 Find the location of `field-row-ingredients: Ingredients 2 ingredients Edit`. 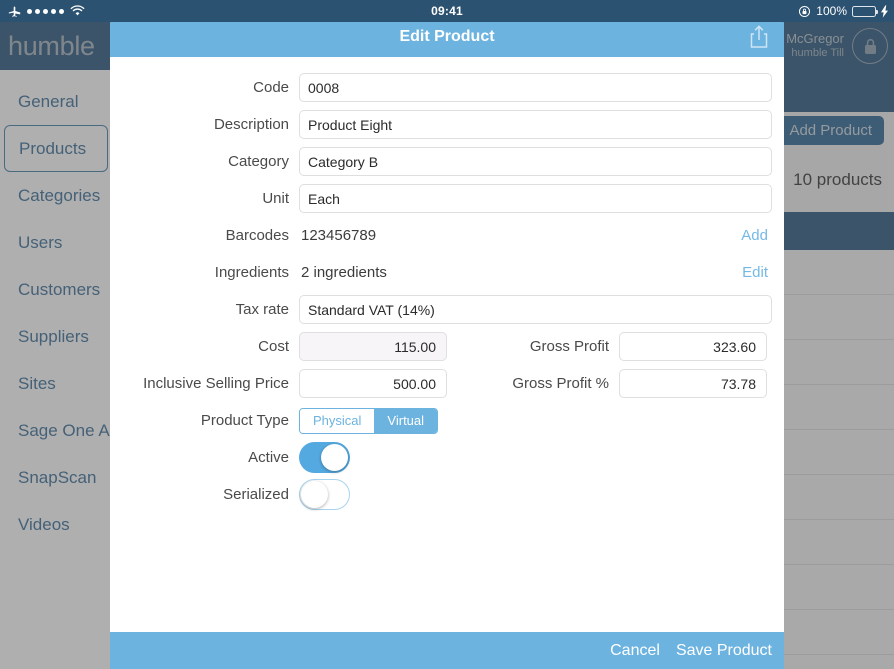

field-row-ingredients: Ingredients 2 ingredients Edit is located at coordinates (447, 272).